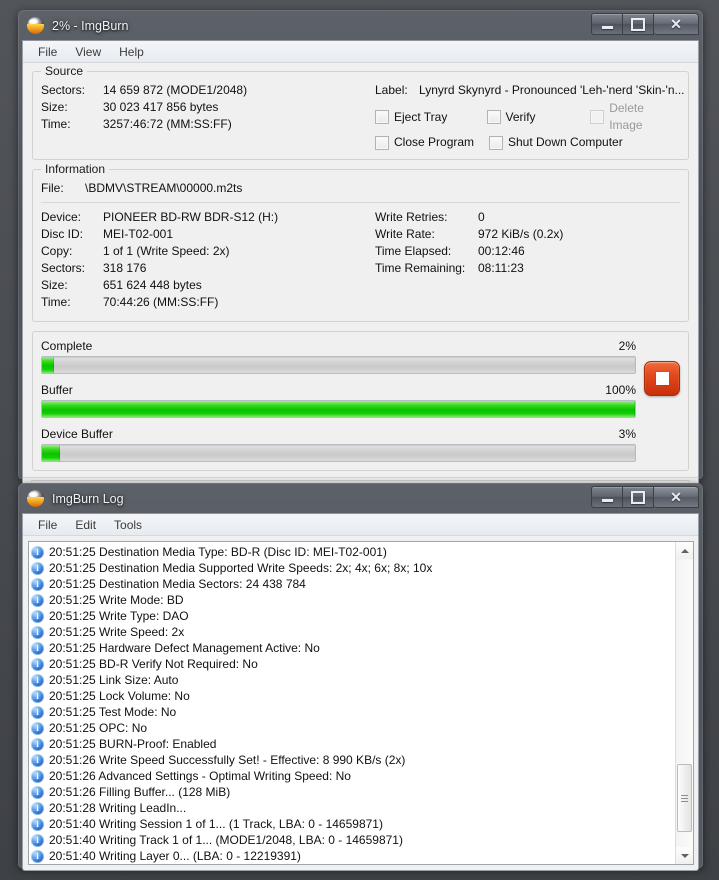 This screenshot has height=880, width=719. I want to click on menu-file: File, so click(47, 52).